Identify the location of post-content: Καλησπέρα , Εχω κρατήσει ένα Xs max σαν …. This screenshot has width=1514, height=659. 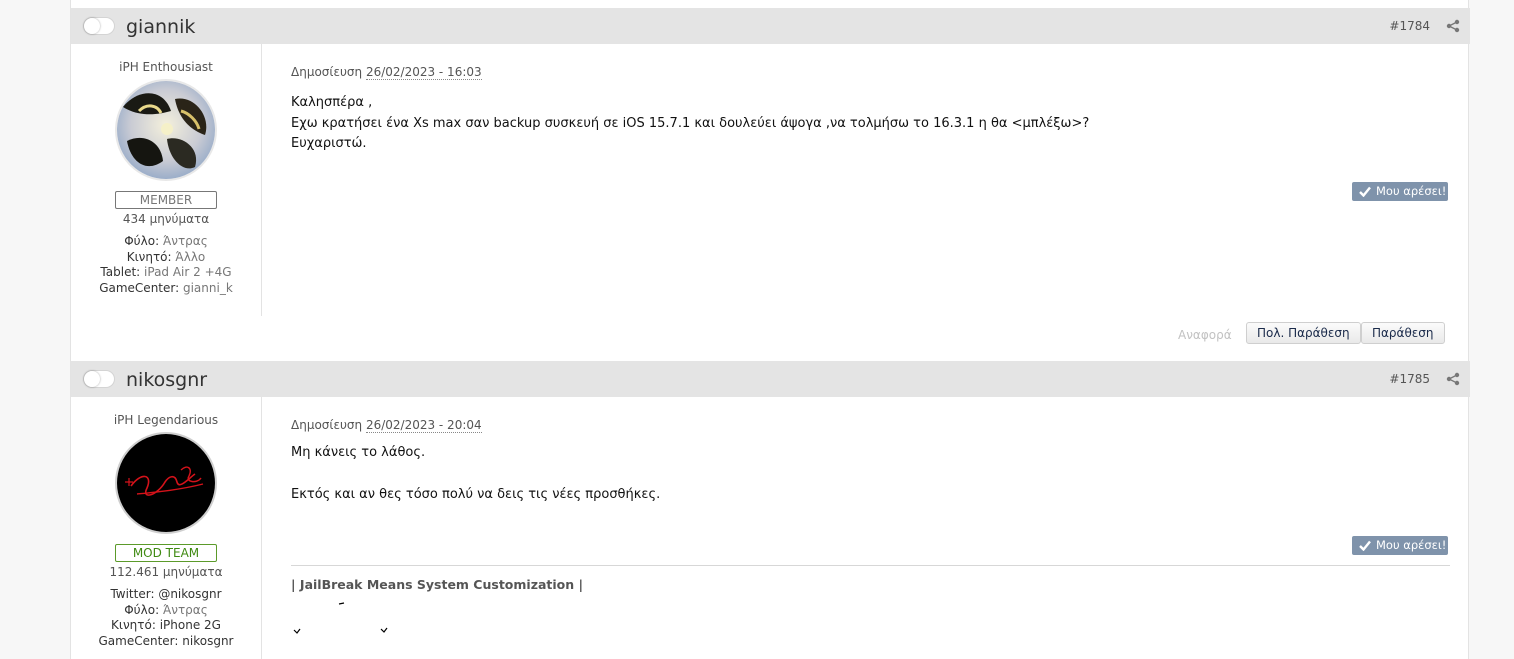
(870, 124).